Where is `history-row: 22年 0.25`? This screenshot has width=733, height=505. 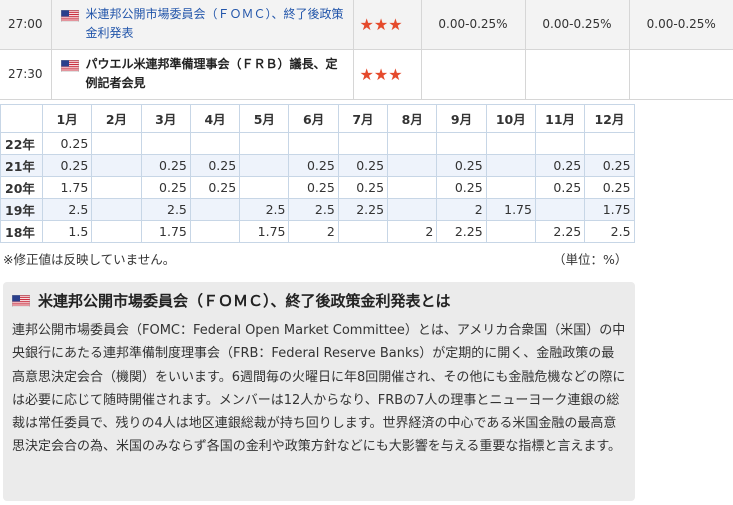
history-row: 22年 0.25 is located at coordinates (317, 143).